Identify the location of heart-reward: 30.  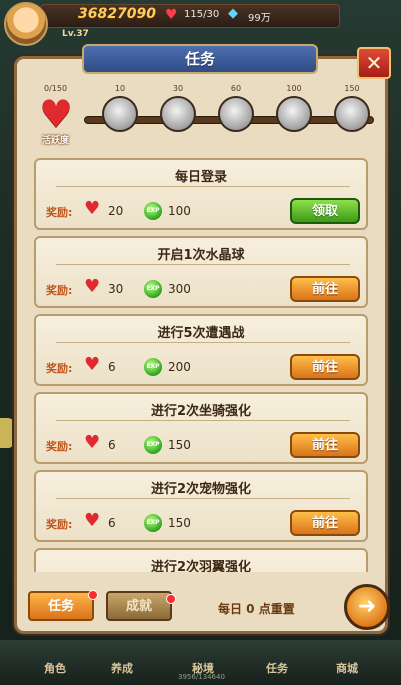
(116, 289).